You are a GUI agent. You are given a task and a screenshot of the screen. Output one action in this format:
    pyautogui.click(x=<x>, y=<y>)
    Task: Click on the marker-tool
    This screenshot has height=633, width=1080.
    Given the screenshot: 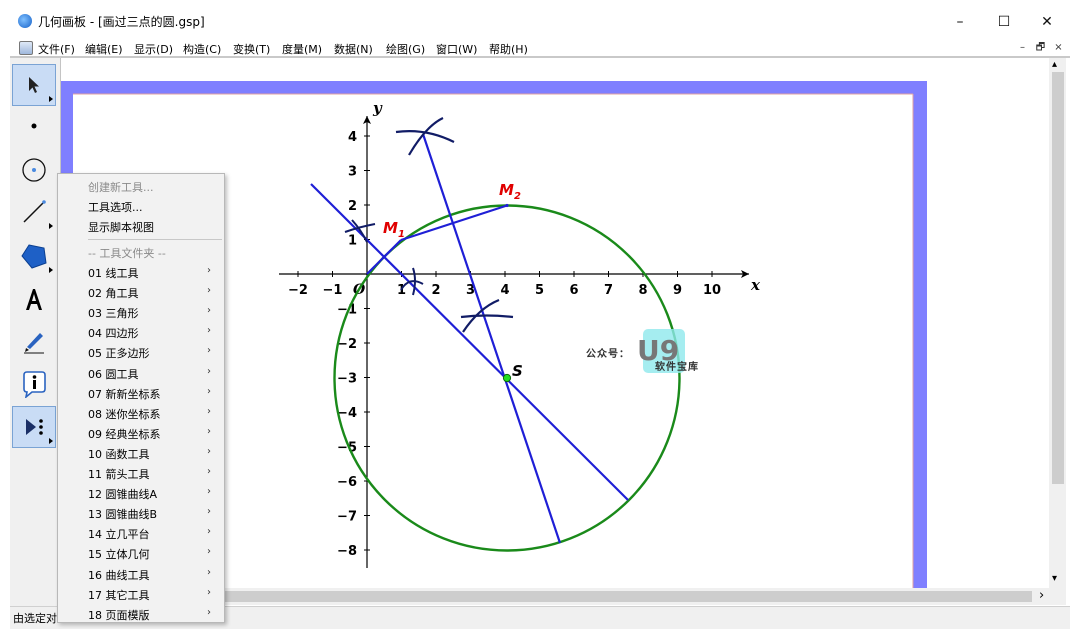 What is the action you would take?
    pyautogui.click(x=34, y=341)
    